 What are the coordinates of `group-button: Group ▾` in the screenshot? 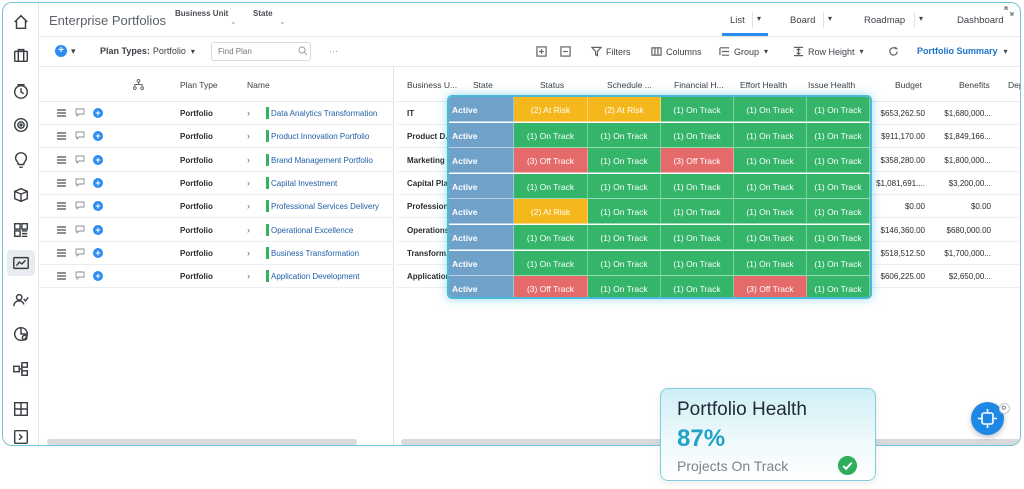 It's located at (743, 51).